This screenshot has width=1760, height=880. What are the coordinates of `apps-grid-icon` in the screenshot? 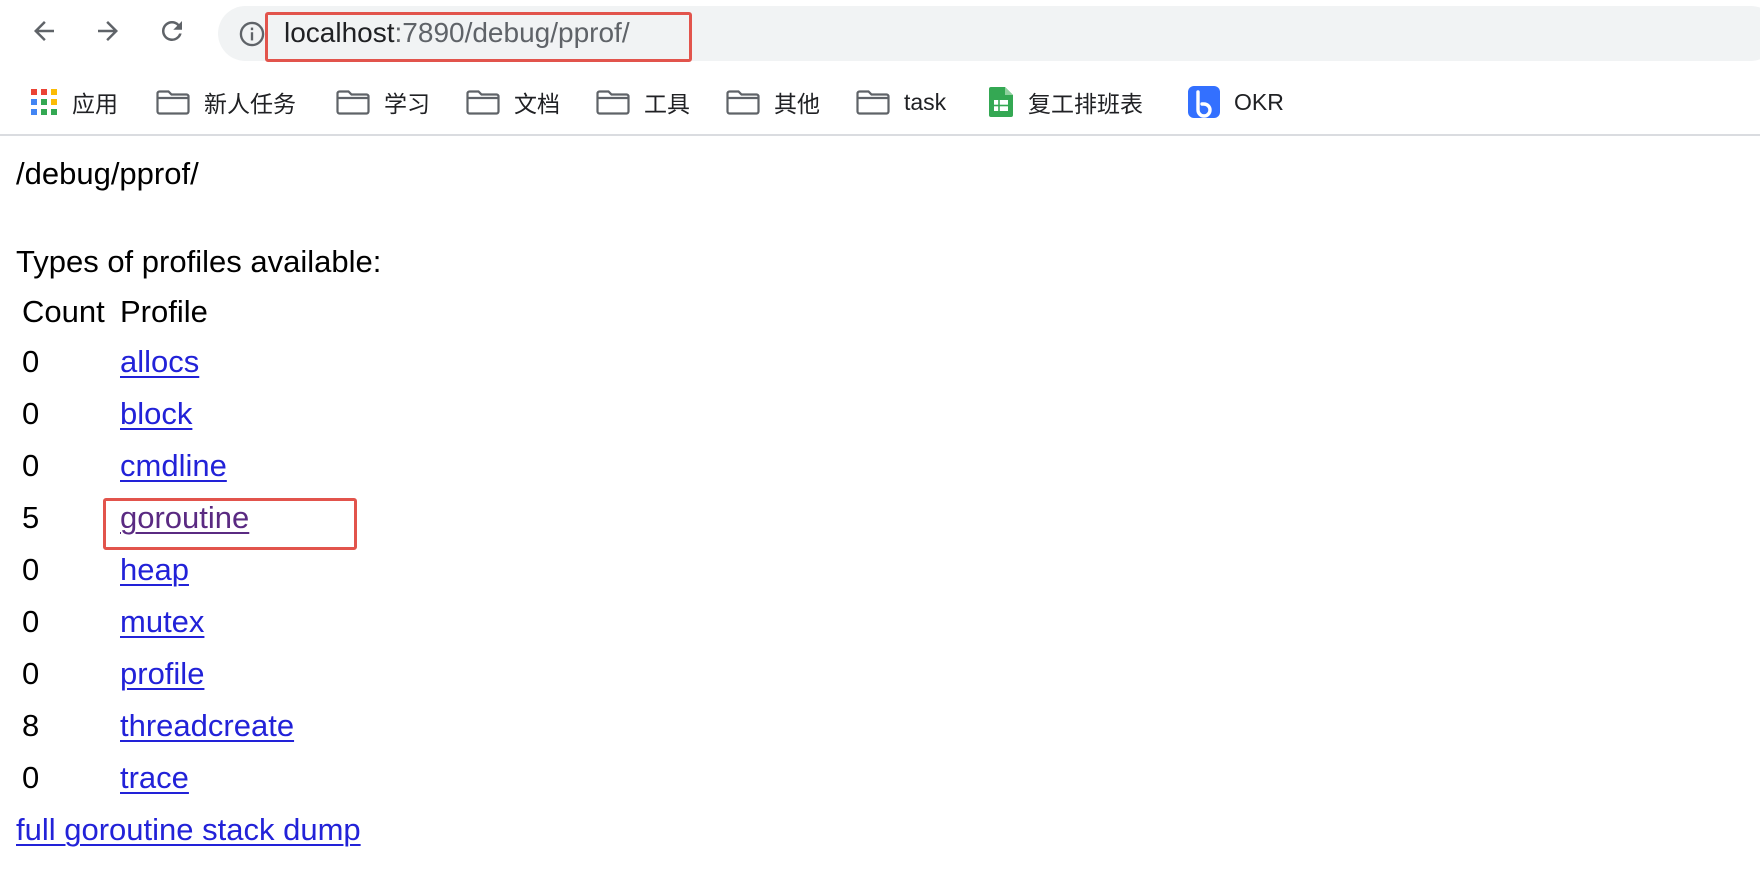 It's located at (44, 102).